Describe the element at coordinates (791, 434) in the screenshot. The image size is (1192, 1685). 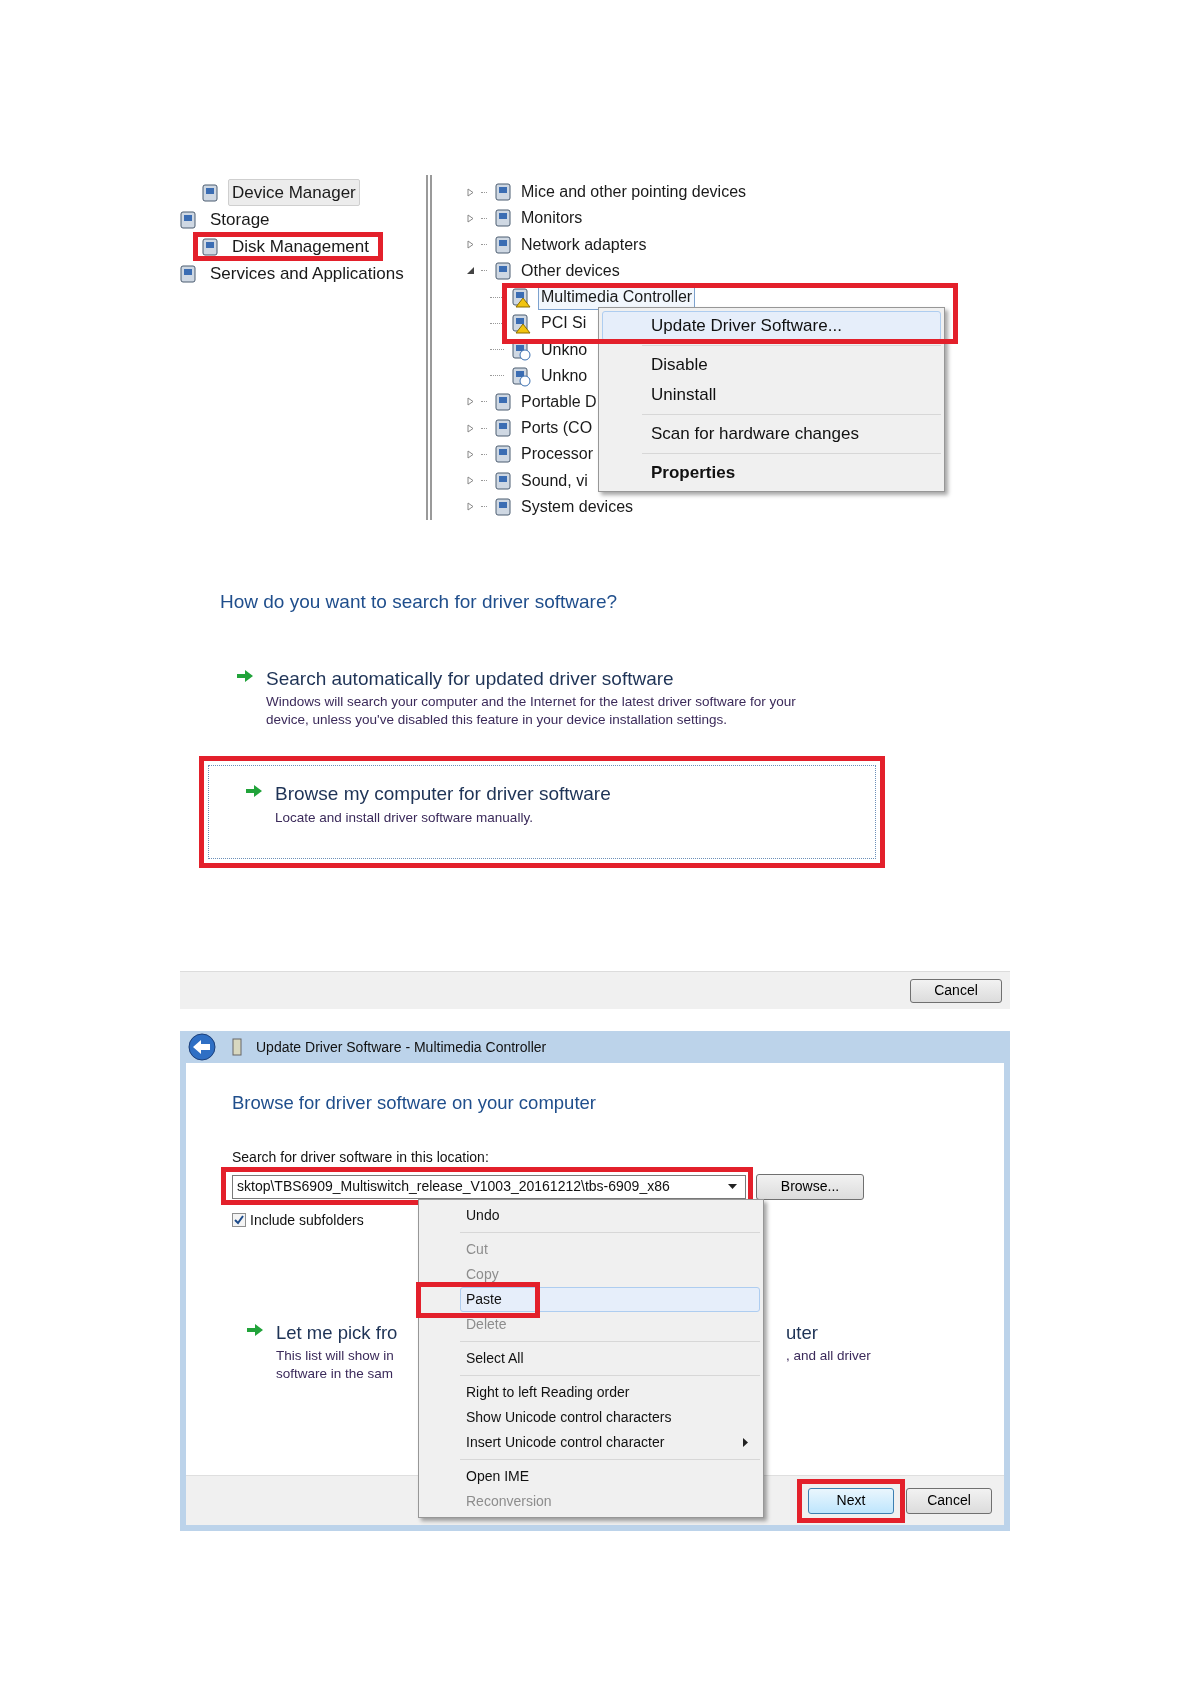
I see `menu-item: Scan for hardware changes` at that location.